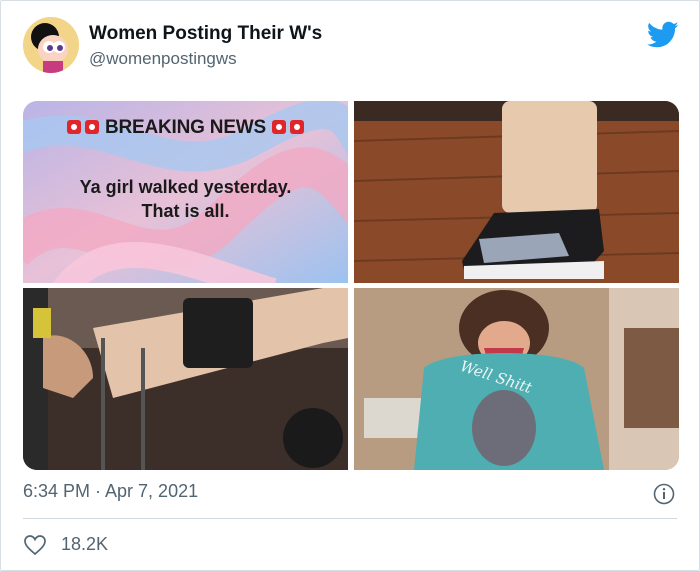 This screenshot has width=700, height=571. What do you see at coordinates (664, 494) in the screenshot?
I see `info-icon` at bounding box center [664, 494].